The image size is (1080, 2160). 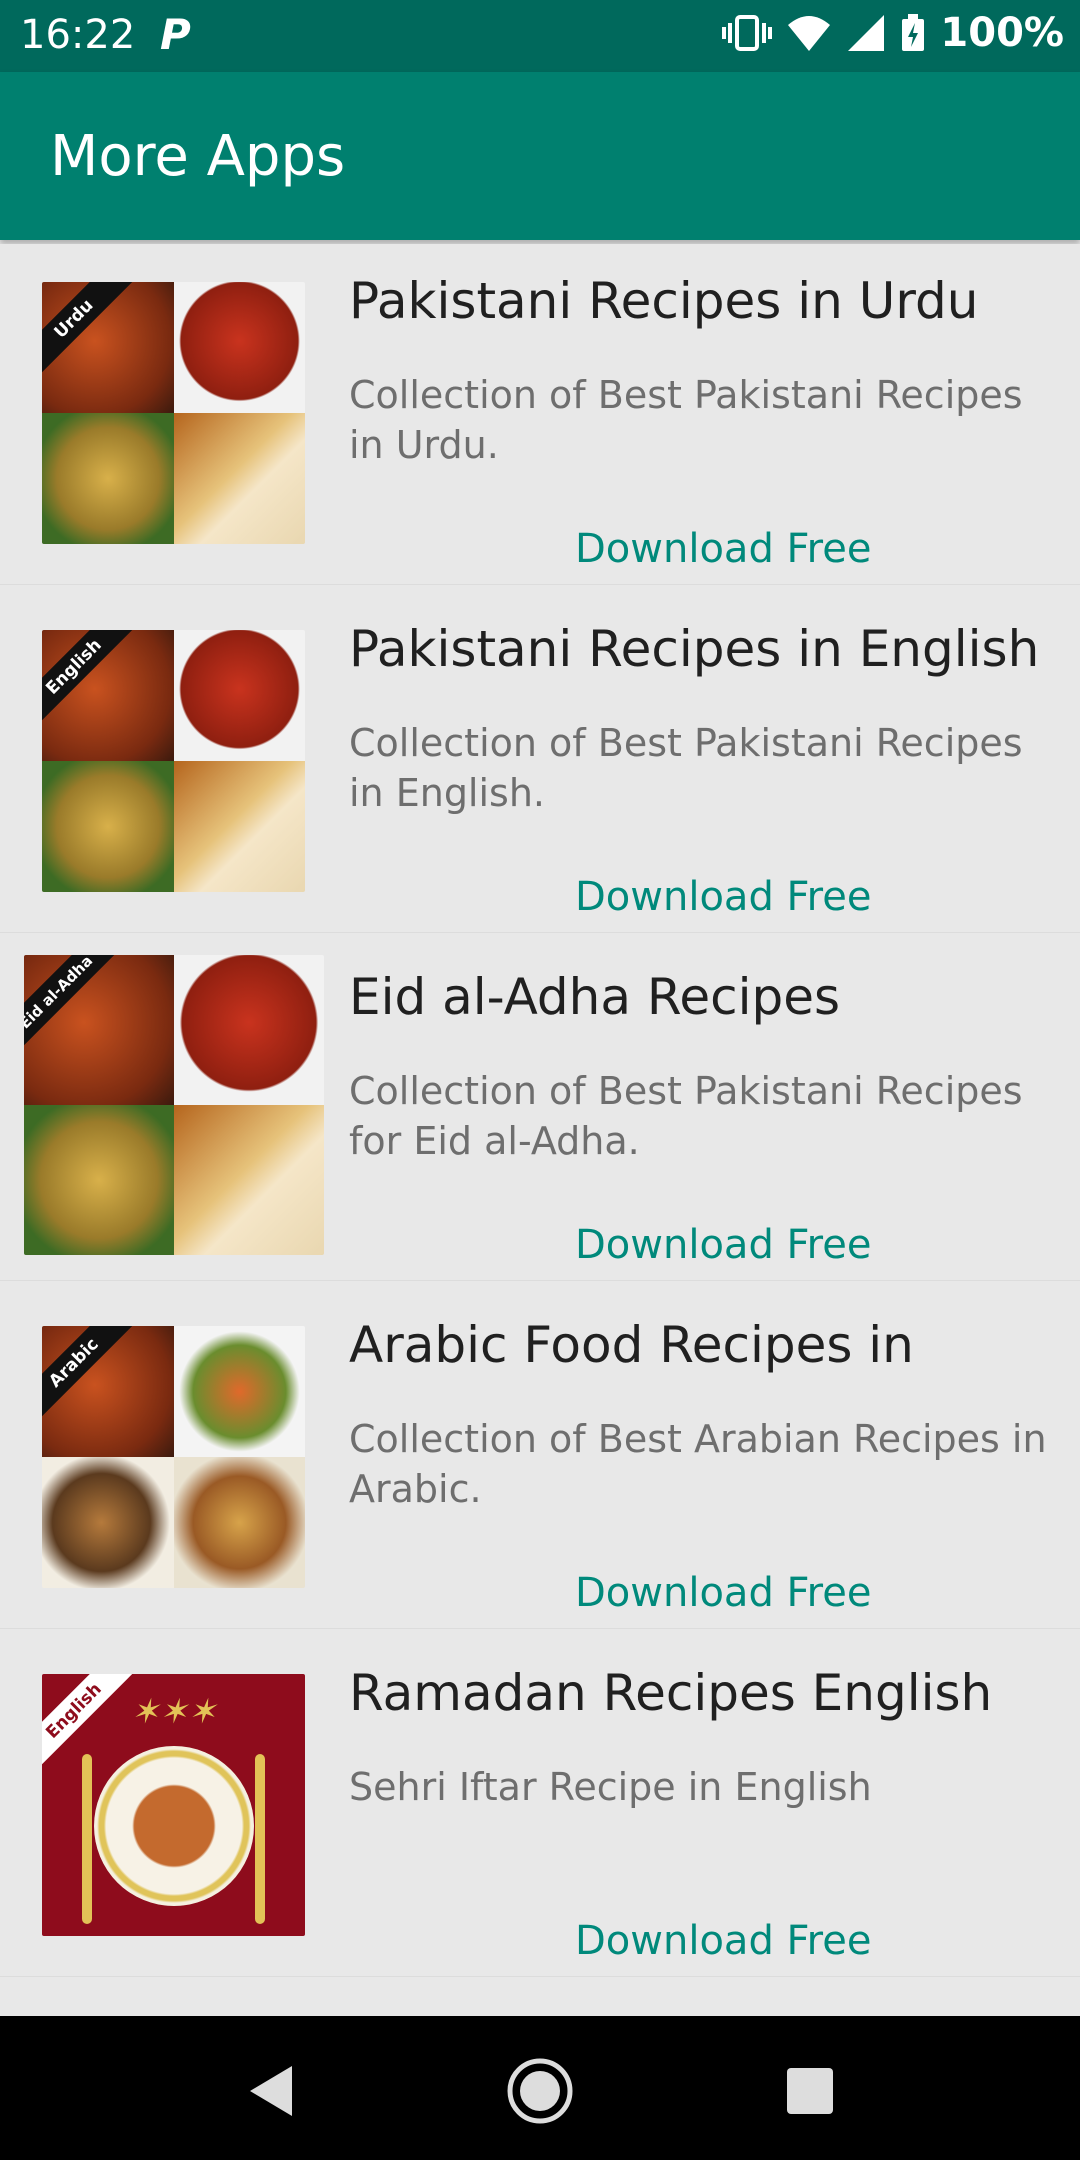 I want to click on wifi-icon, so click(x=809, y=33).